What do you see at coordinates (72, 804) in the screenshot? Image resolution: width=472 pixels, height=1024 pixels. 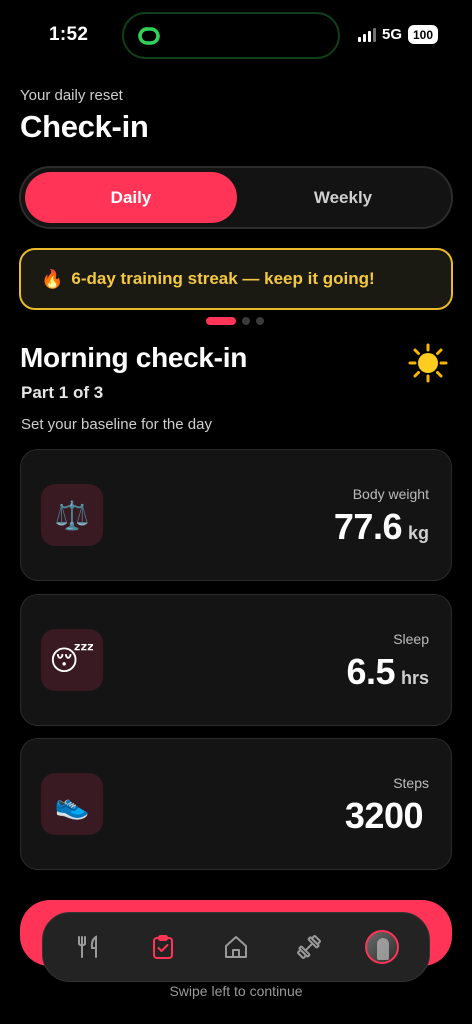 I see `shoe-icon: 👟` at bounding box center [72, 804].